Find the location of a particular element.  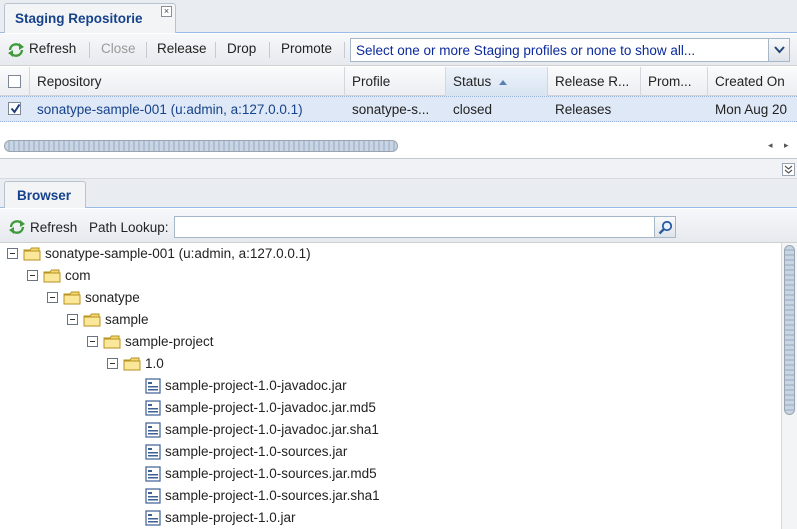

row-checkbox is located at coordinates (14, 108).